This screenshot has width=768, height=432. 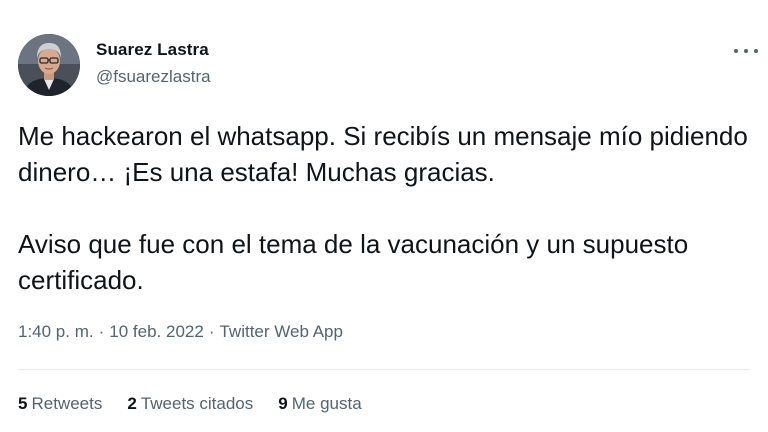 What do you see at coordinates (384, 369) in the screenshot?
I see `divider` at bounding box center [384, 369].